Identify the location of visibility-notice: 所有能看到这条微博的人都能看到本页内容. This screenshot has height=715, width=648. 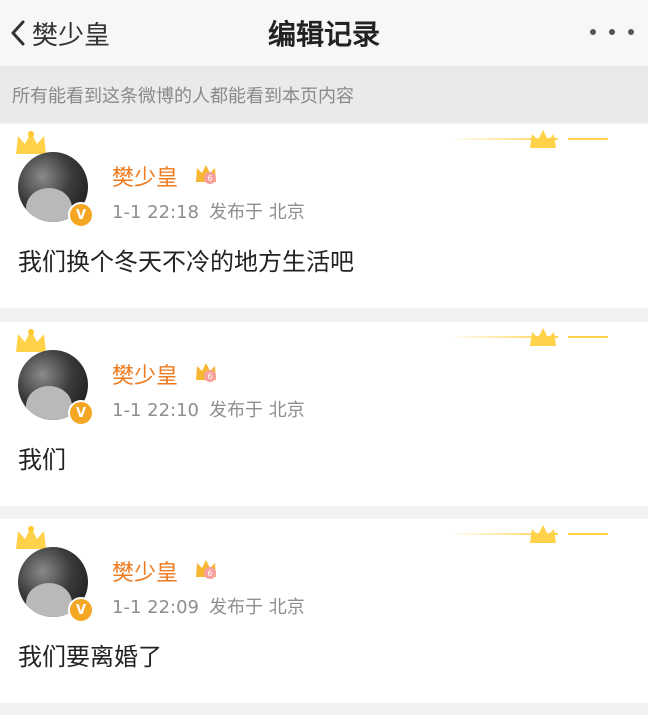
(324, 95).